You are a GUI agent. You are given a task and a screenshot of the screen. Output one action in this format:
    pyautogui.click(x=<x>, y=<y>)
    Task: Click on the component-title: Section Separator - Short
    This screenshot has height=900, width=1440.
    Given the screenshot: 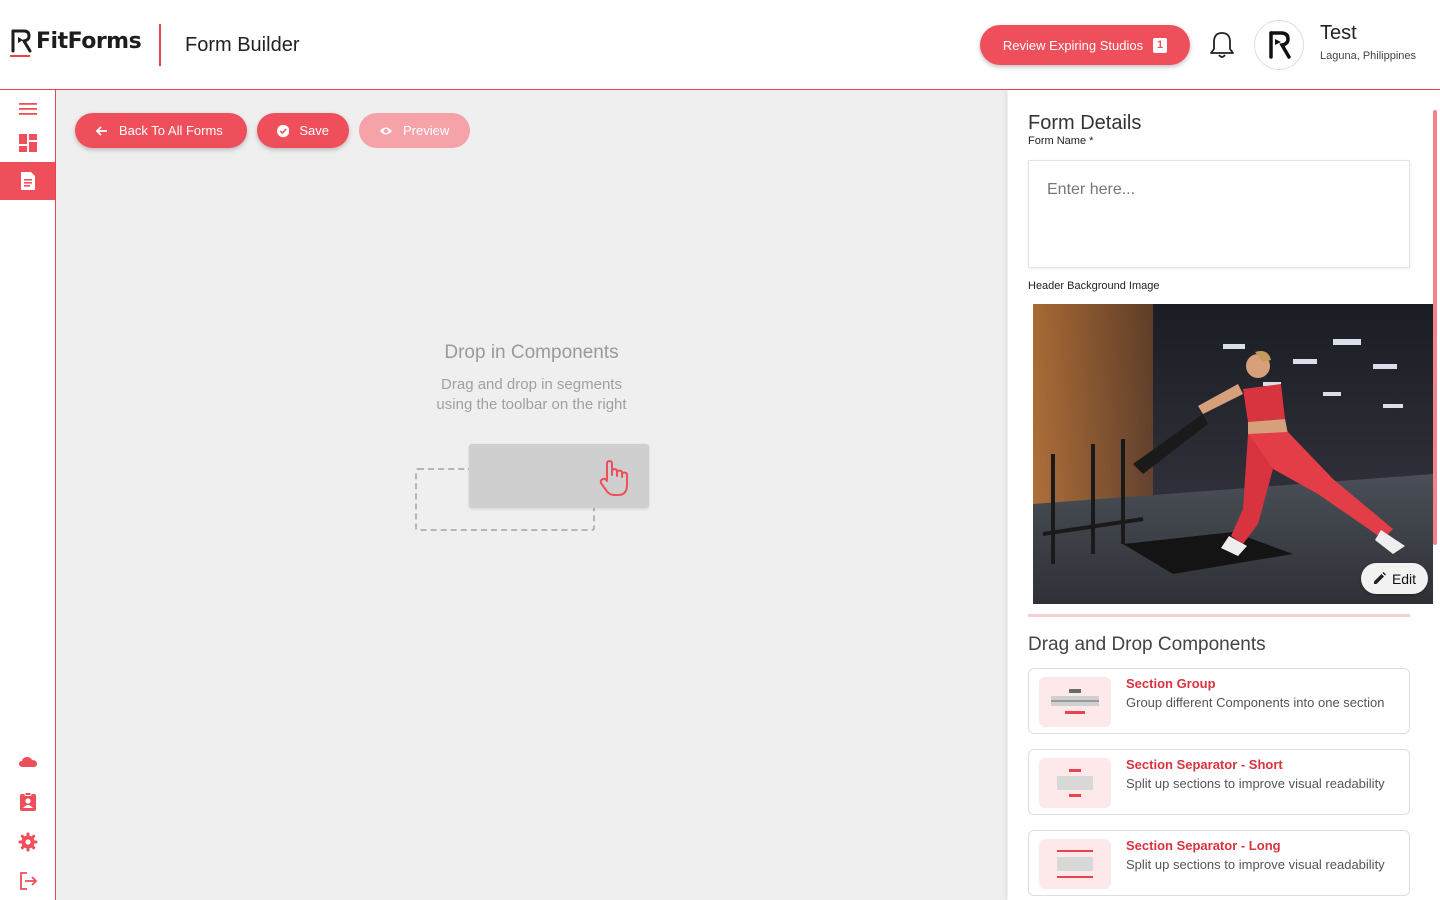 What is the action you would take?
    pyautogui.click(x=1204, y=764)
    